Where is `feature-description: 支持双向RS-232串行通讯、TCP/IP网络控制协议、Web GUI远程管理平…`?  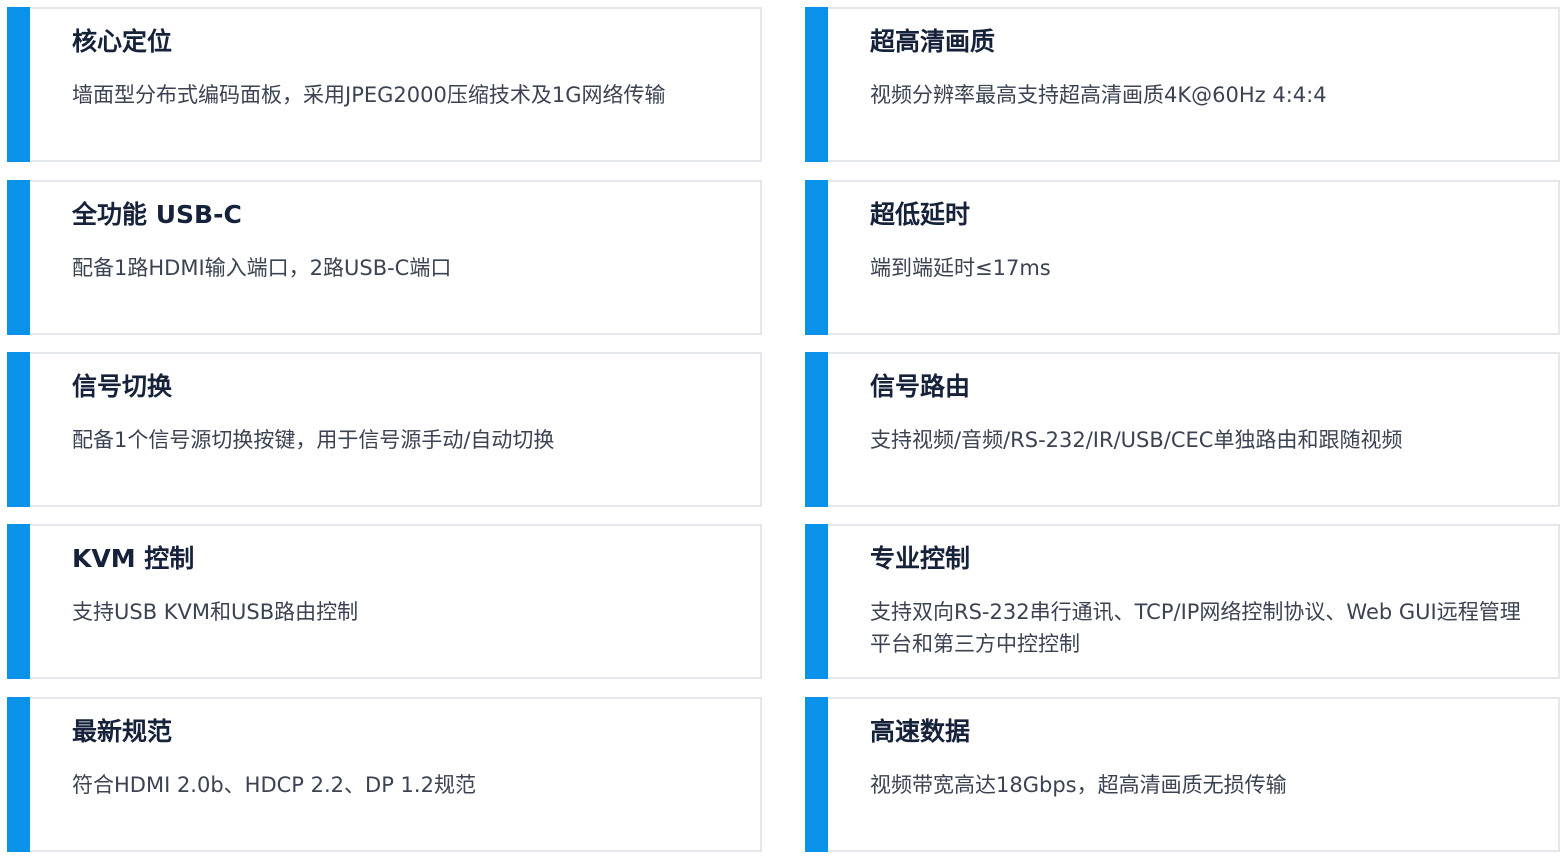
feature-description: 支持双向RS-232串行通讯、TCP/IP网络控制协议、Web GUI远程管理平… is located at coordinates (1195, 628).